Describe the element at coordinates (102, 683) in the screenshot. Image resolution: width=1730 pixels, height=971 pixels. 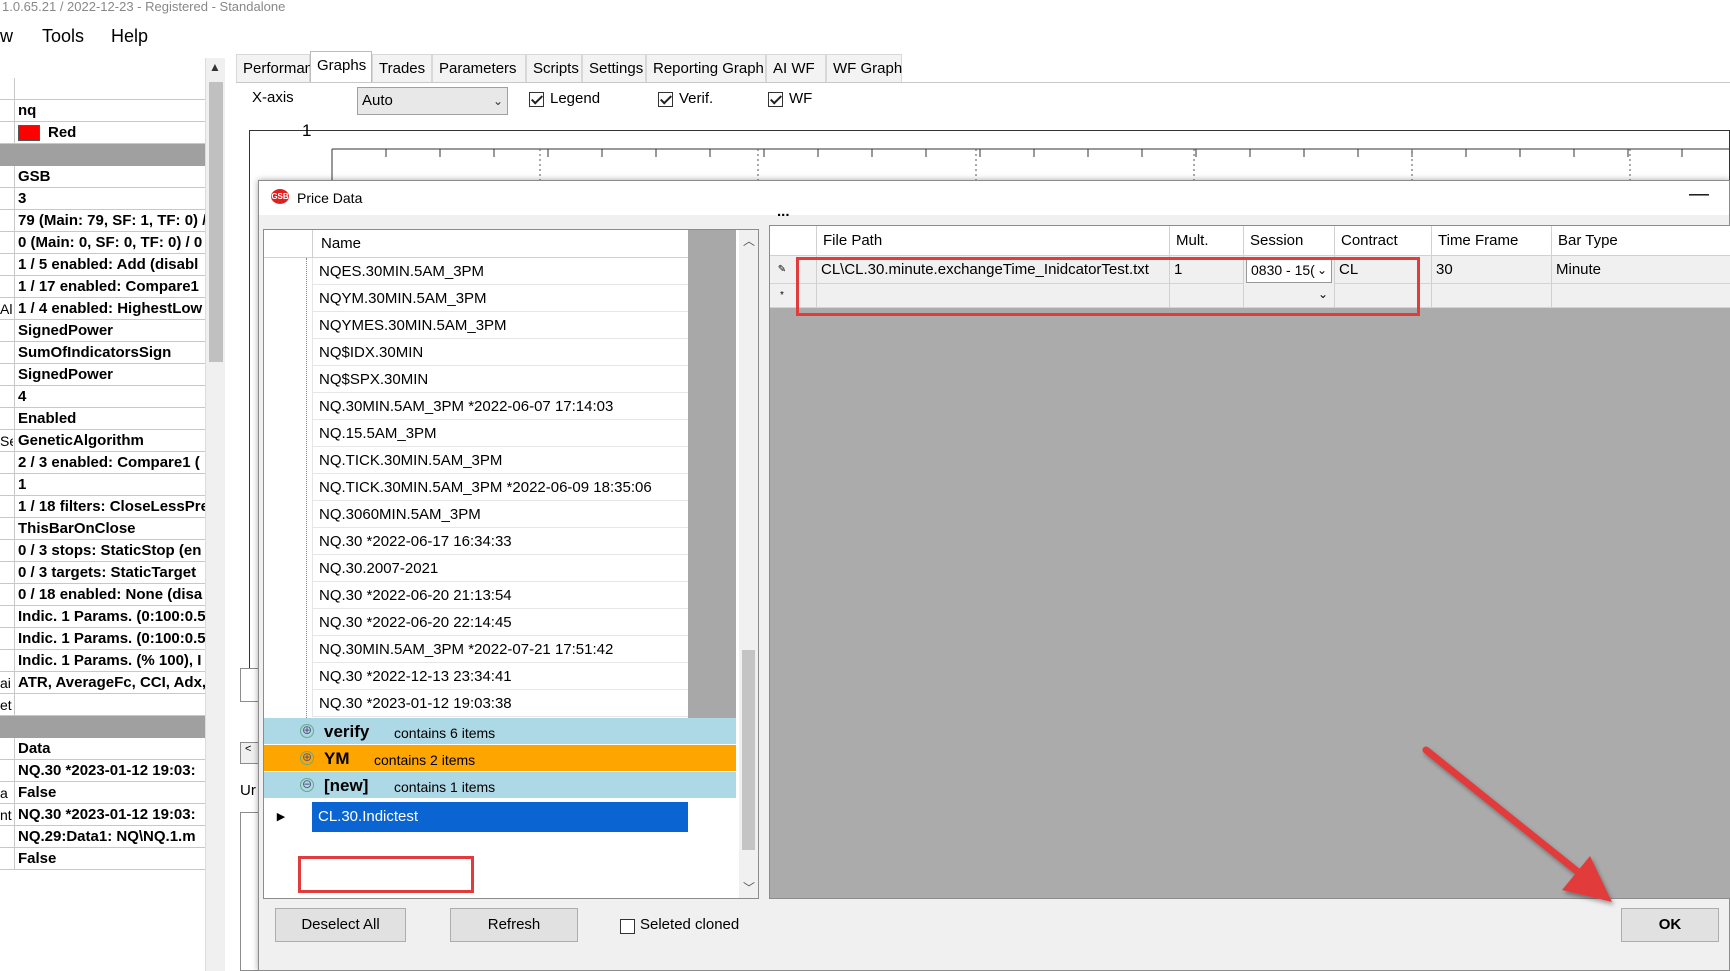
I see `property-row: ai ATR, AverageFc, CCI, Adx,` at that location.